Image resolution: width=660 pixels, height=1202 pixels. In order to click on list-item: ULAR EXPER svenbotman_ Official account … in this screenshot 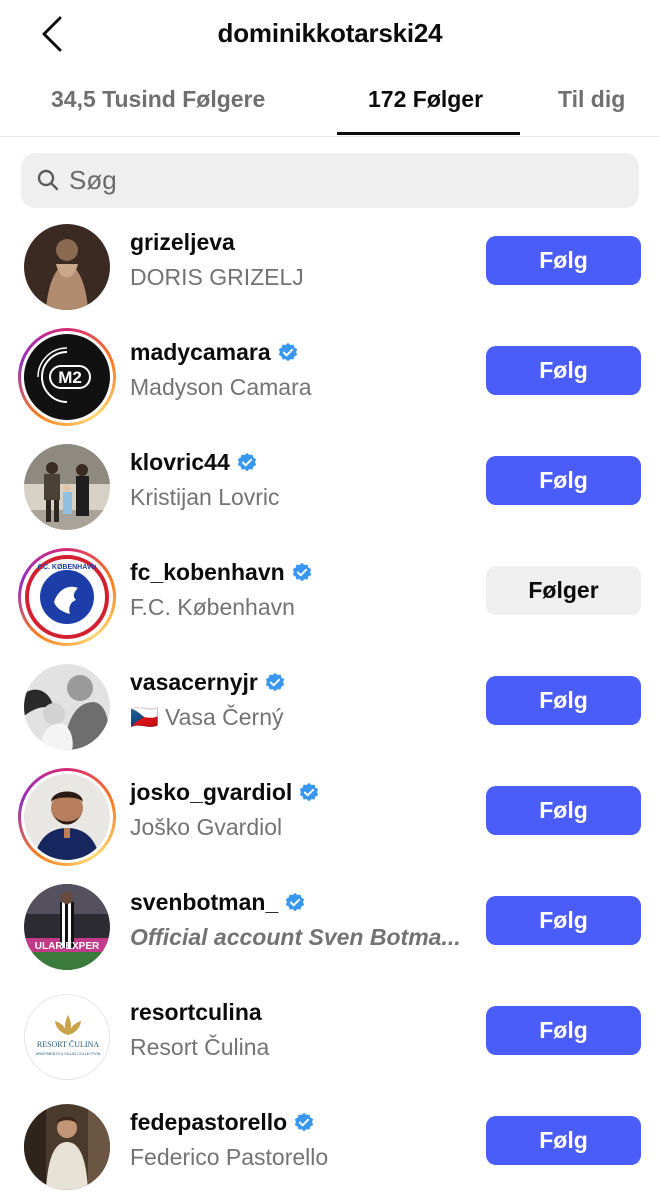, I will do `click(330, 927)`.